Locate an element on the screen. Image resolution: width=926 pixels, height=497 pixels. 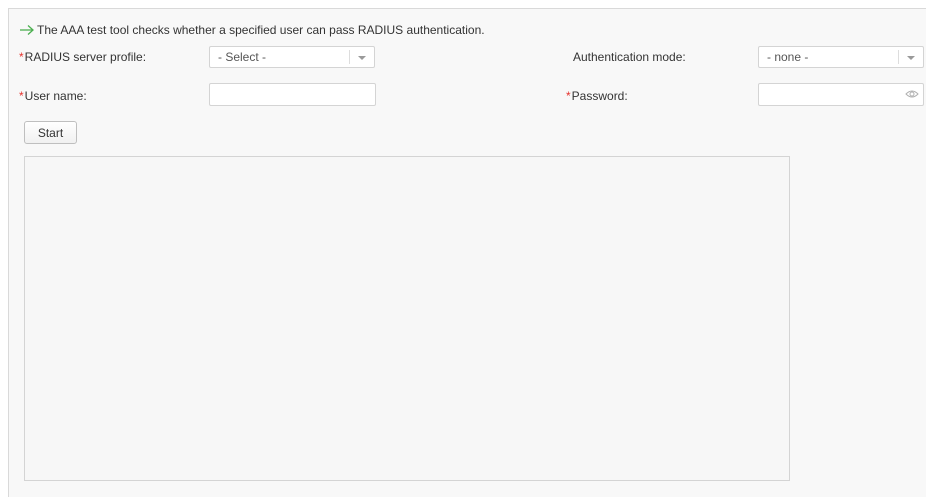
auth-mode-dropdown-toggle is located at coordinates (910, 57).